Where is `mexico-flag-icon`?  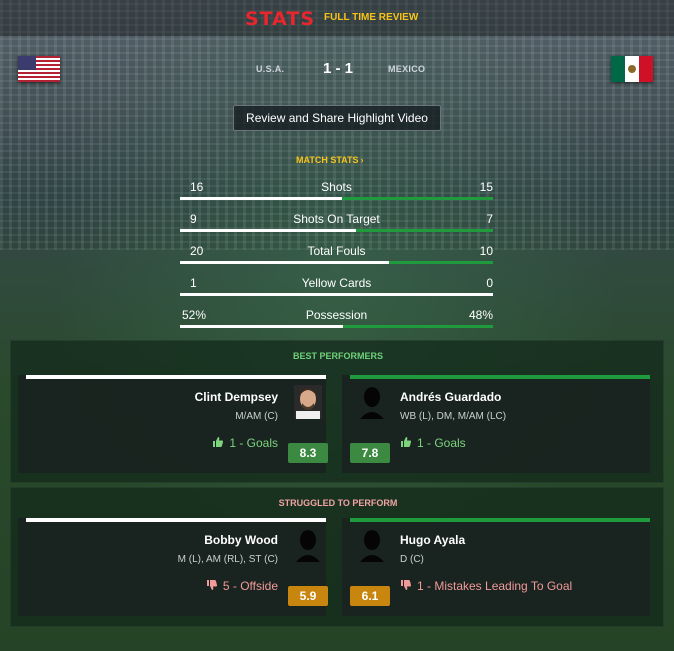 mexico-flag-icon is located at coordinates (632, 69).